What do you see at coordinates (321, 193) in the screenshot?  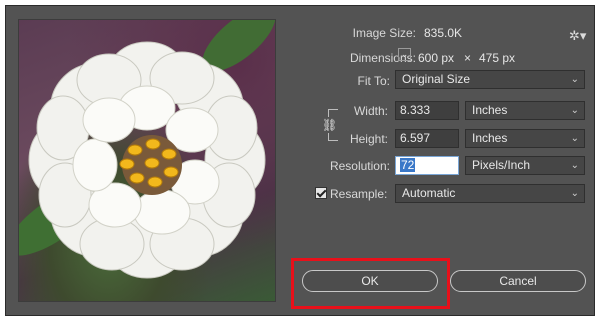 I see `resample-checkbox` at bounding box center [321, 193].